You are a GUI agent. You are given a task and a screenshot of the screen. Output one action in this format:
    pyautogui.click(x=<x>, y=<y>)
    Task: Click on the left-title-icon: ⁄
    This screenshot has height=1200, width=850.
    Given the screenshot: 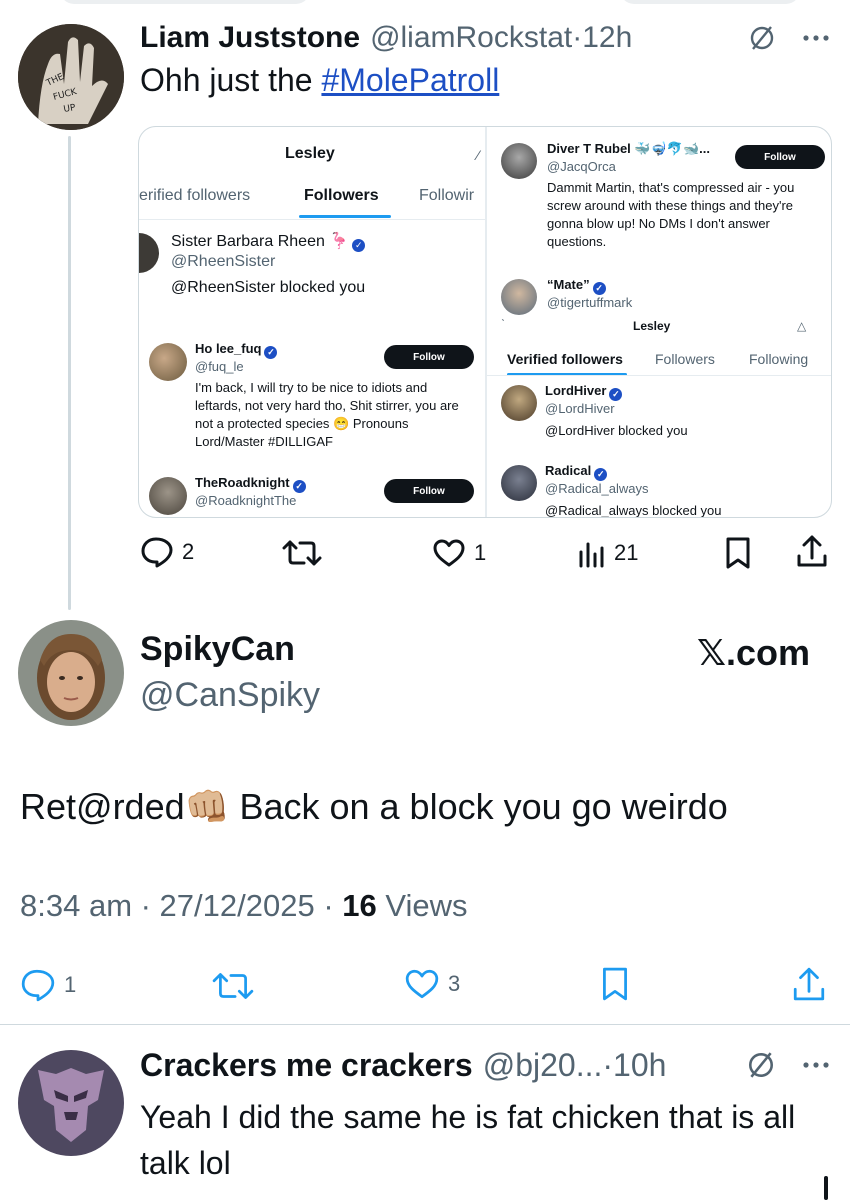 What is the action you would take?
    pyautogui.click(x=478, y=155)
    